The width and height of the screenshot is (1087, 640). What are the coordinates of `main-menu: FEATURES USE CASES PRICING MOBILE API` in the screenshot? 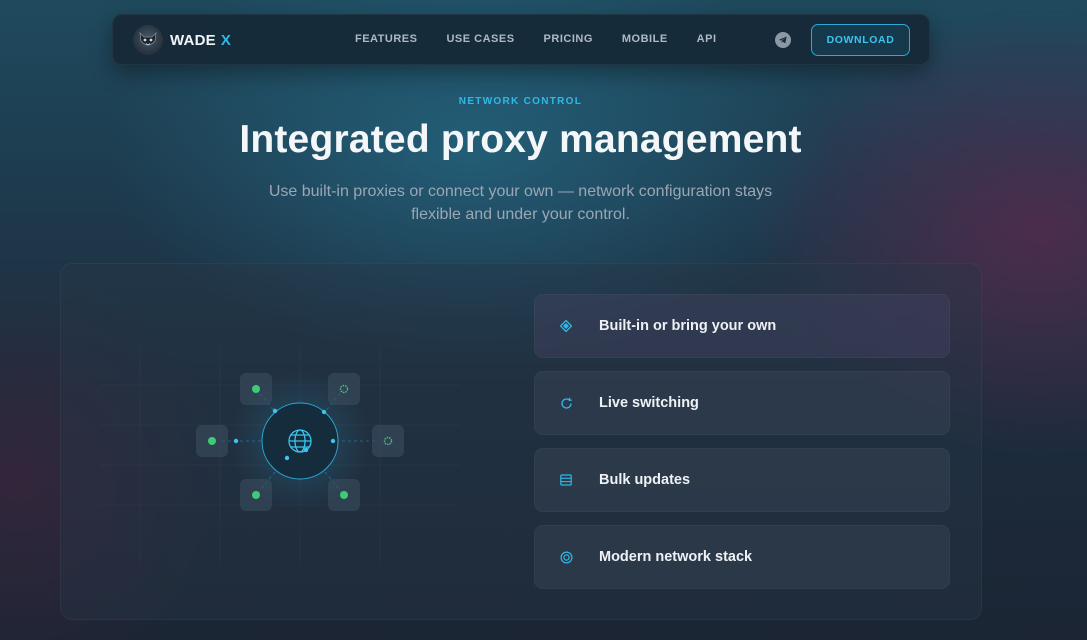 It's located at (550, 39).